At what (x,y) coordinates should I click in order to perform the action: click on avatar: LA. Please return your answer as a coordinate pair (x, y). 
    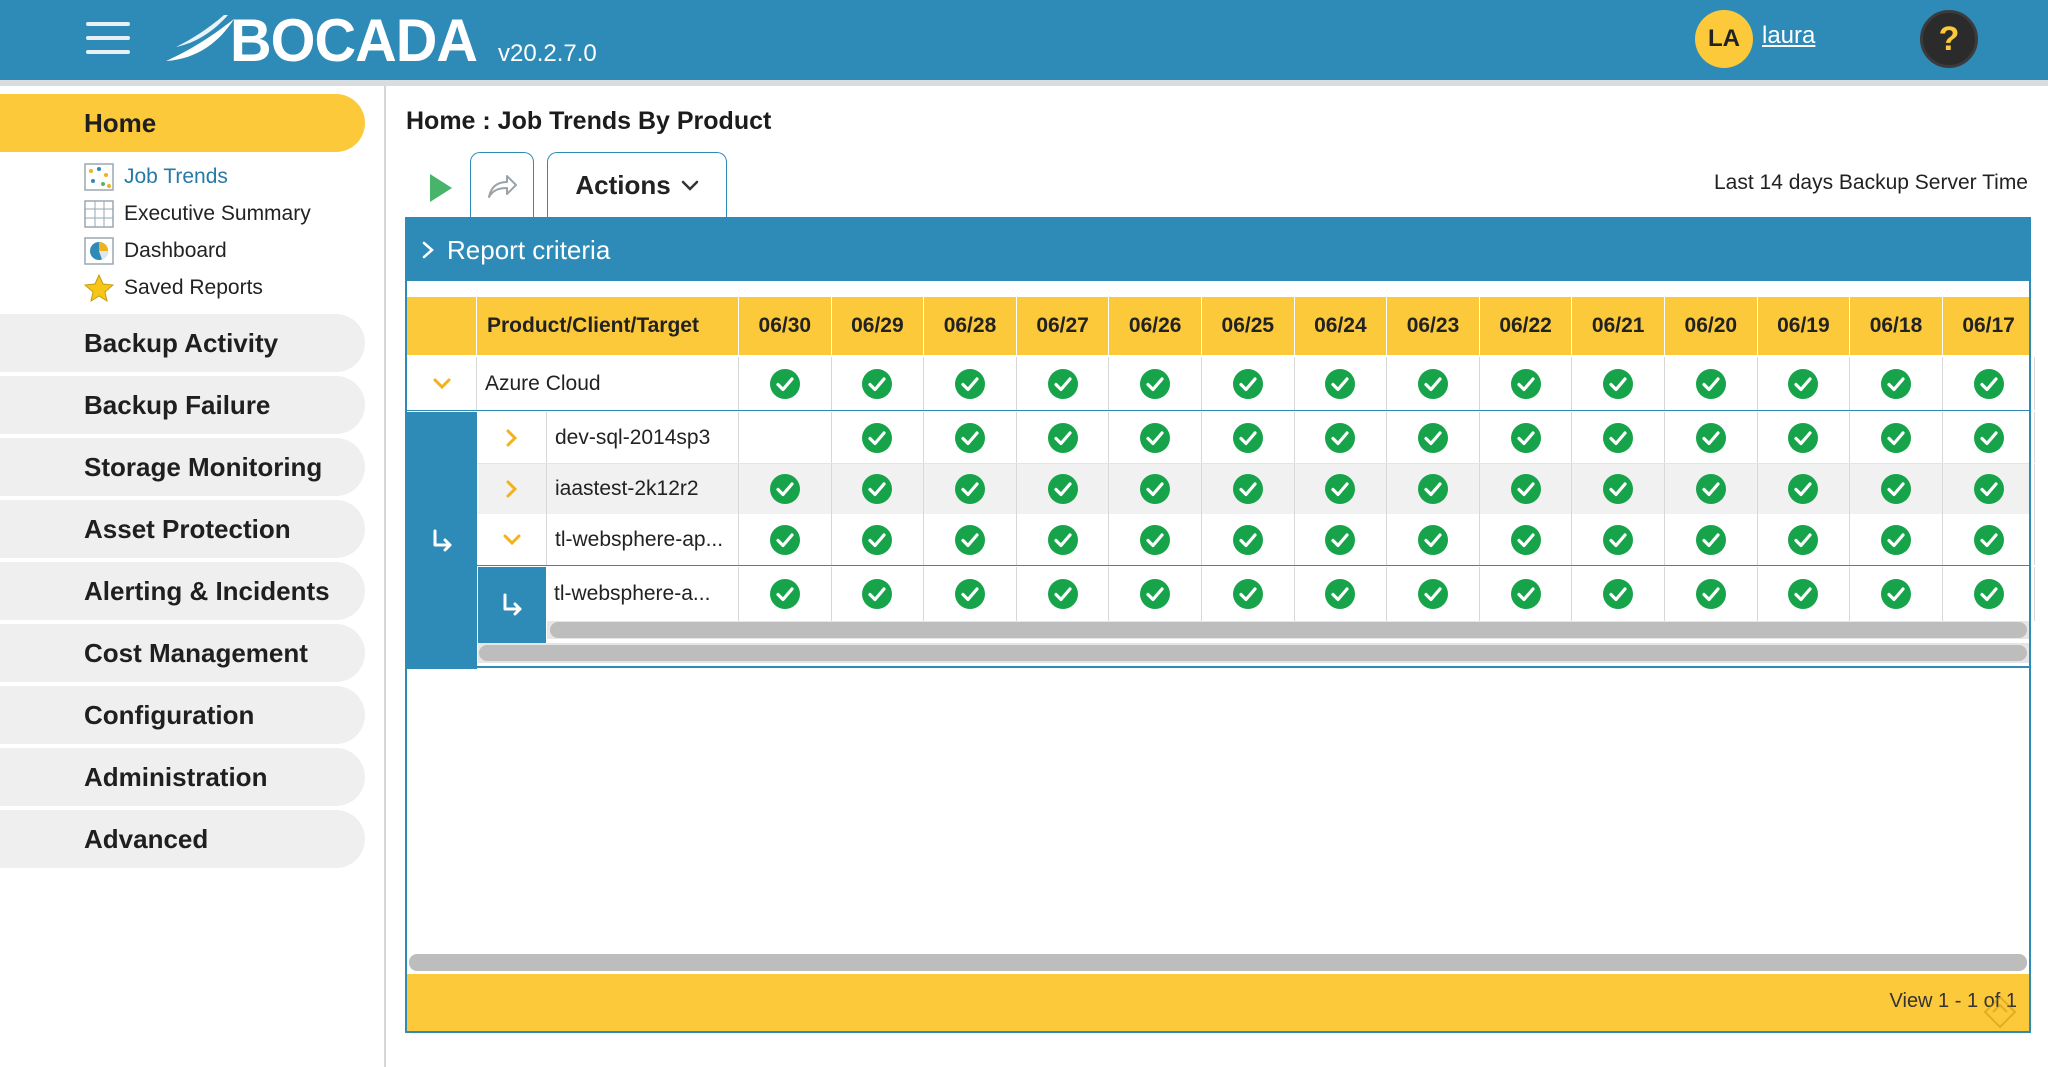
    Looking at the image, I should click on (1724, 39).